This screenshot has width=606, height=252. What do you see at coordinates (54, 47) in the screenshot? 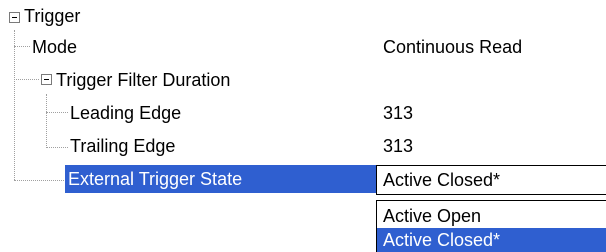
I see `tree-item-mode: Mode` at bounding box center [54, 47].